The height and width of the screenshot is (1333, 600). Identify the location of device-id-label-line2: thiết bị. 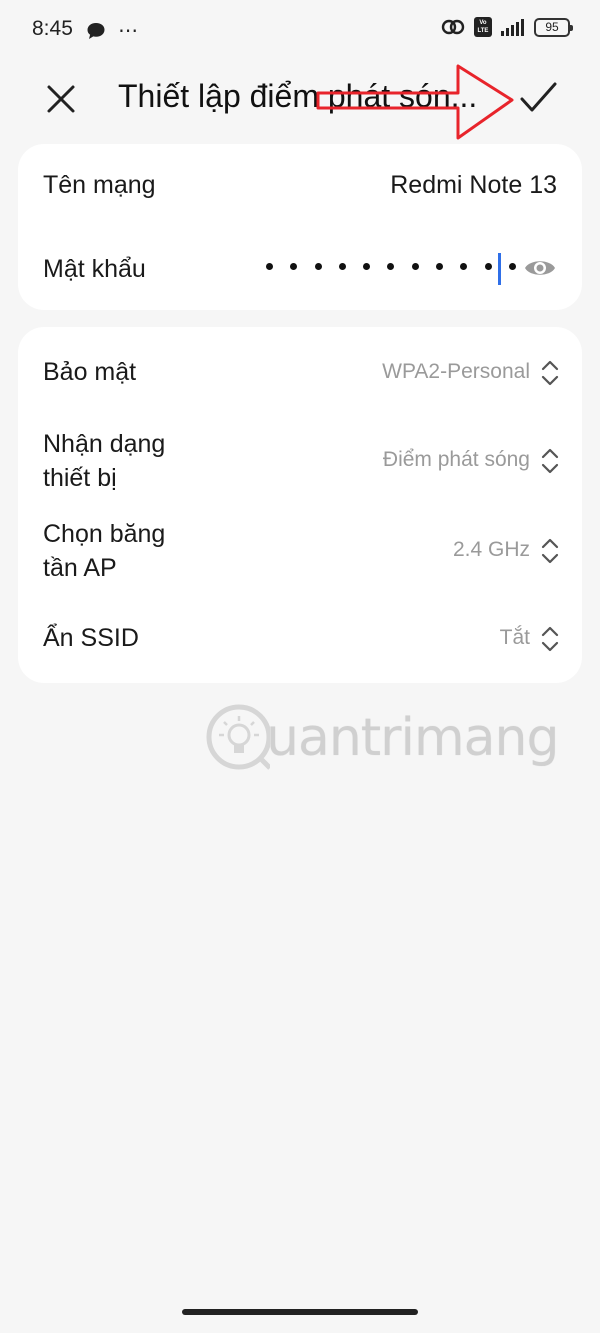
(80, 478).